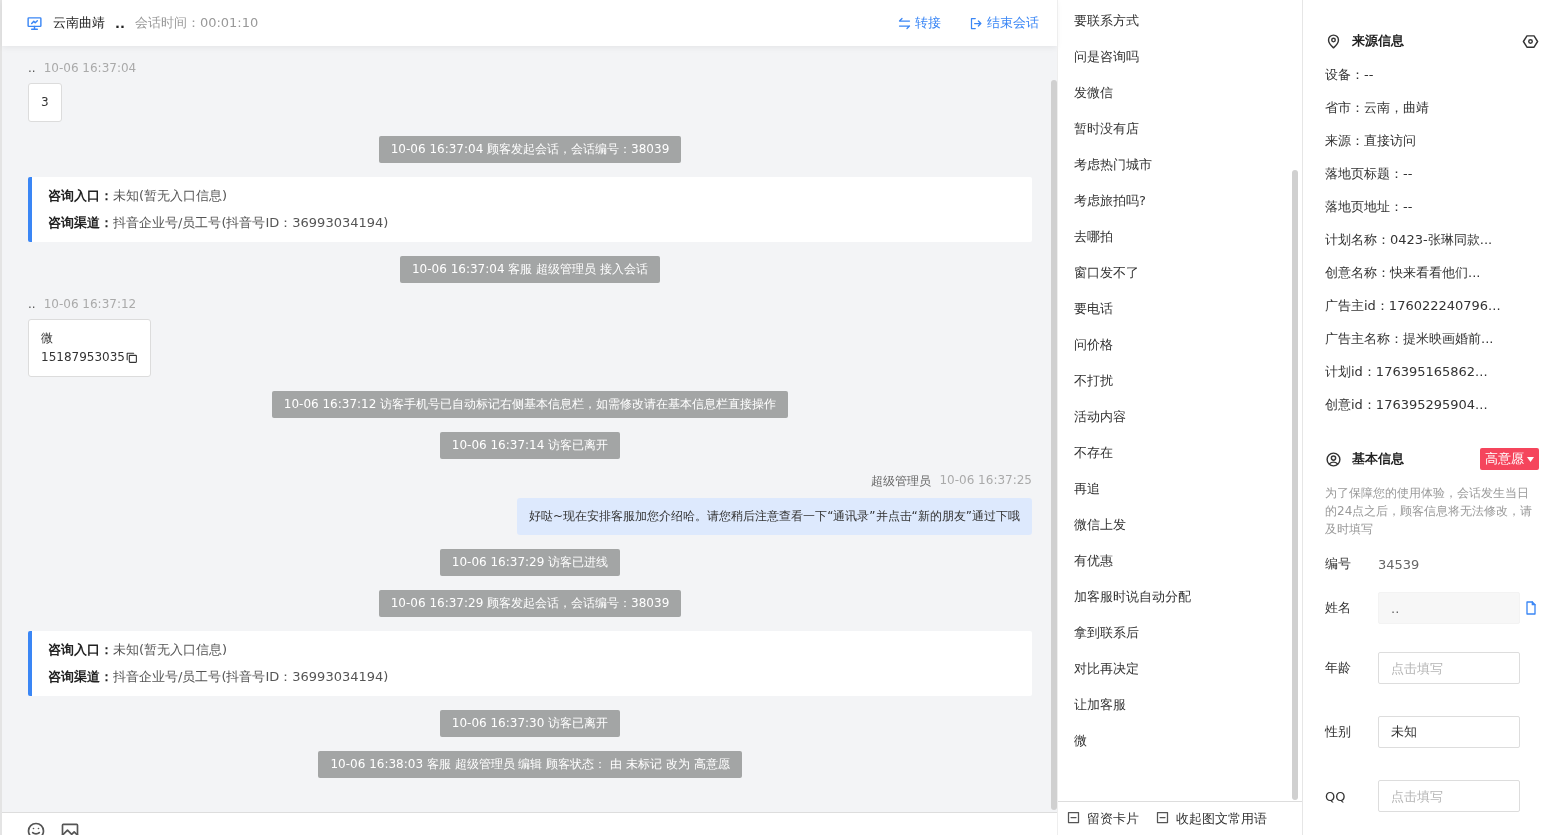  I want to click on message-time: 10-06 16:37:04, so click(90, 68).